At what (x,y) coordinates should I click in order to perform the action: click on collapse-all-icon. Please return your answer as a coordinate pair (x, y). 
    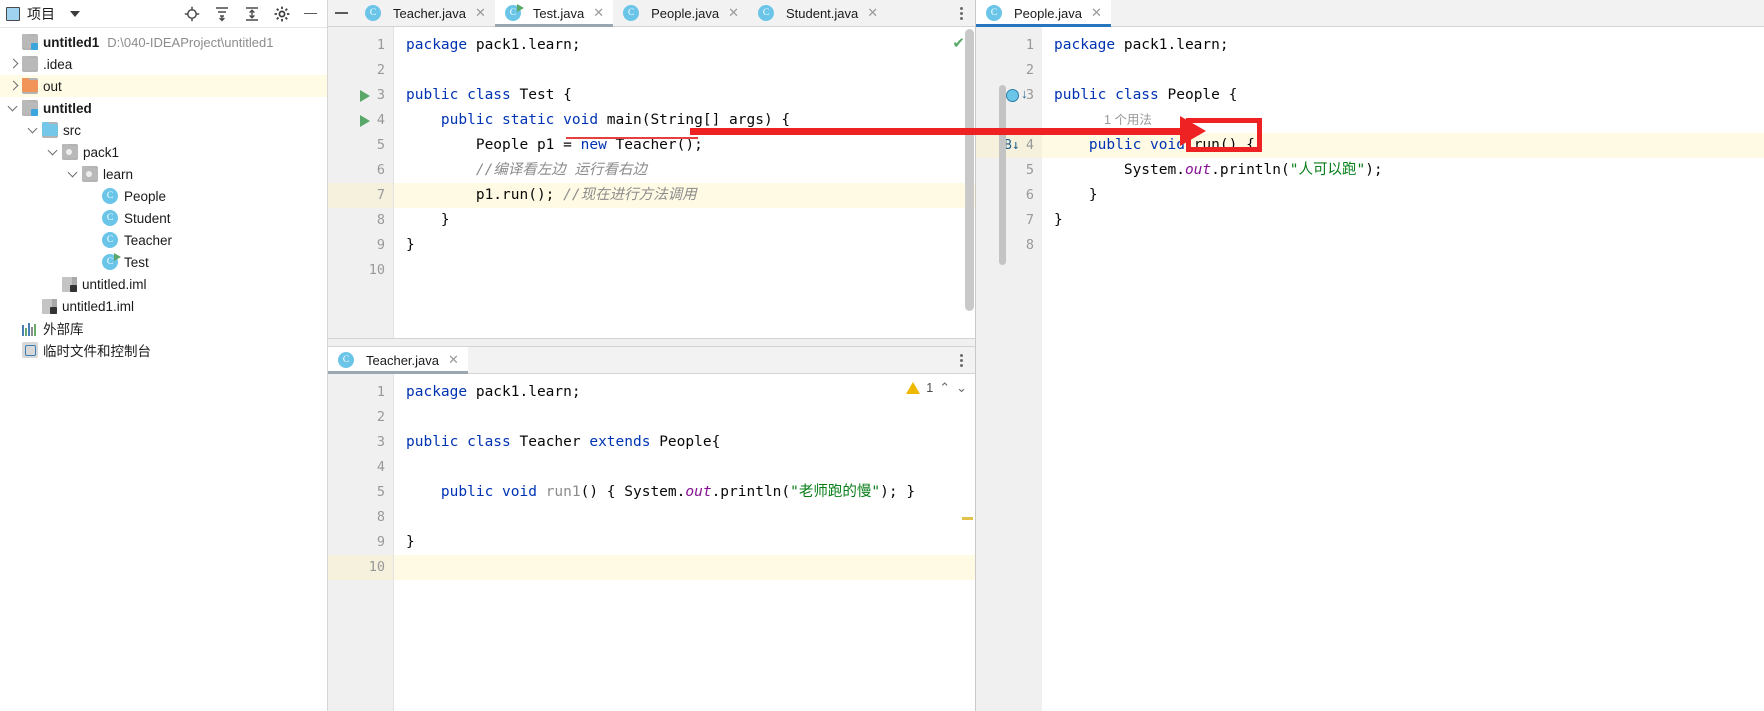
    Looking at the image, I should click on (252, 14).